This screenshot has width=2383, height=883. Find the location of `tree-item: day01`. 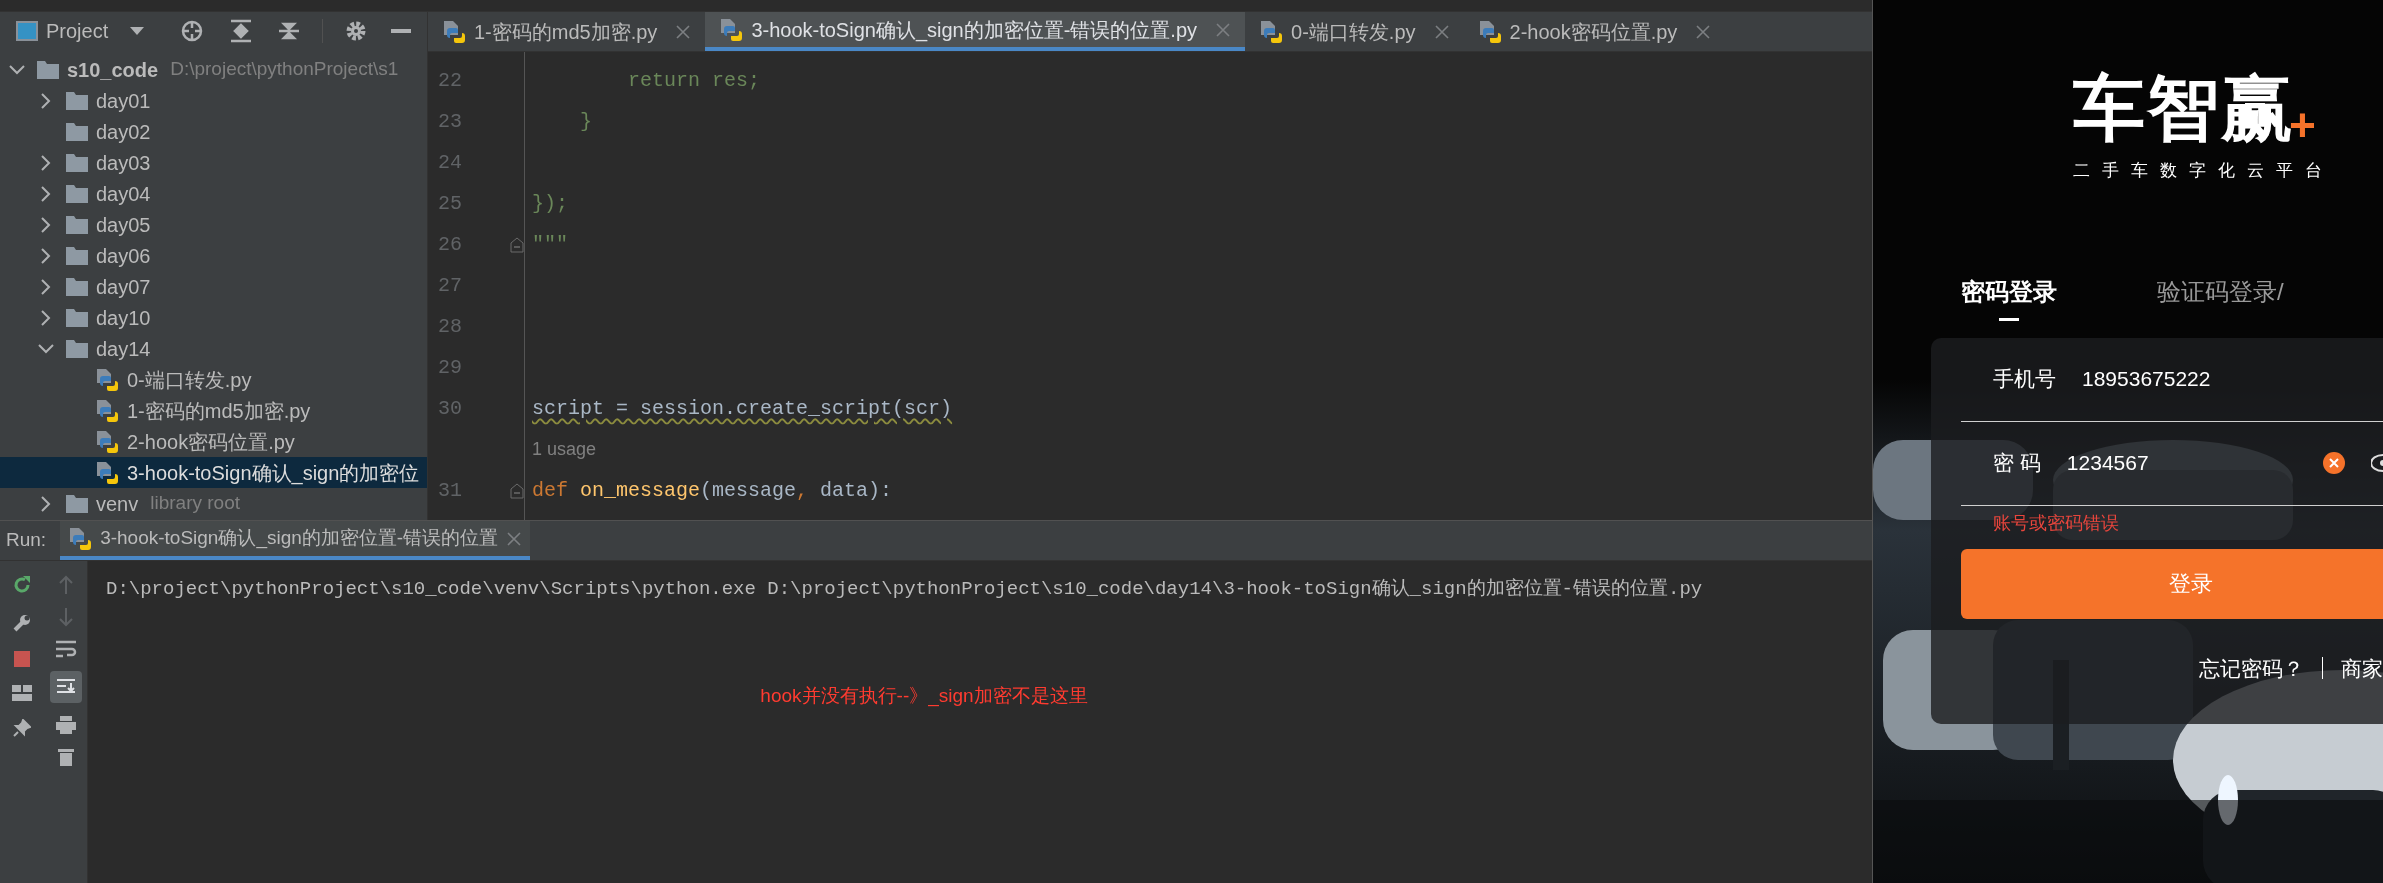

tree-item: day01 is located at coordinates (213, 100).